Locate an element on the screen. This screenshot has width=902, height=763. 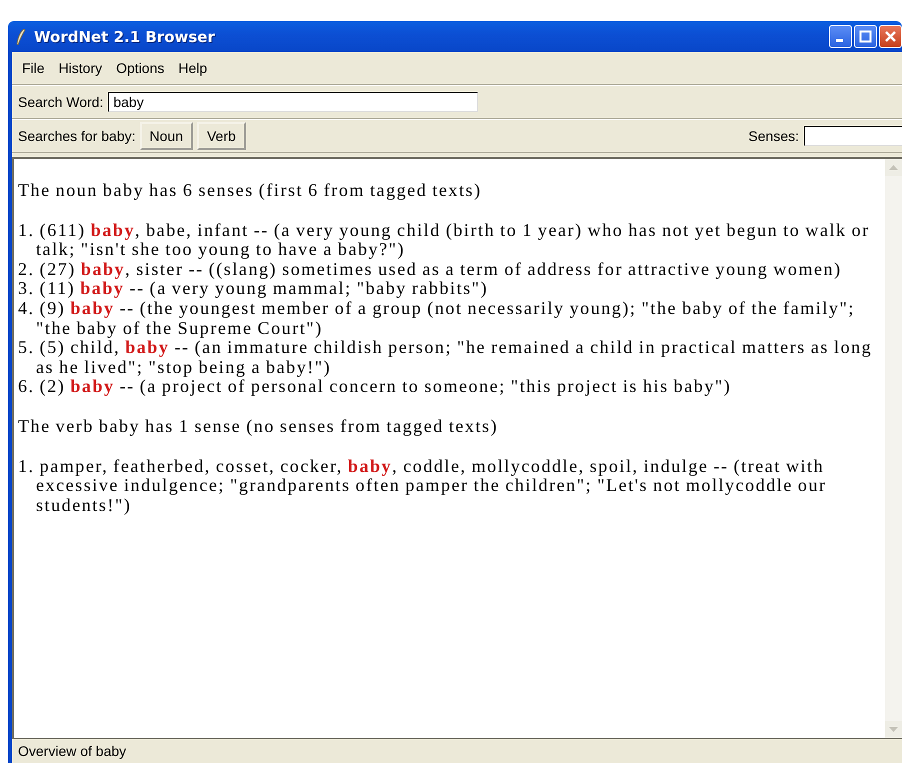
result-heading: The noun baby has 6 senses (first 6 from tagged texts) is located at coordinates (250, 191).